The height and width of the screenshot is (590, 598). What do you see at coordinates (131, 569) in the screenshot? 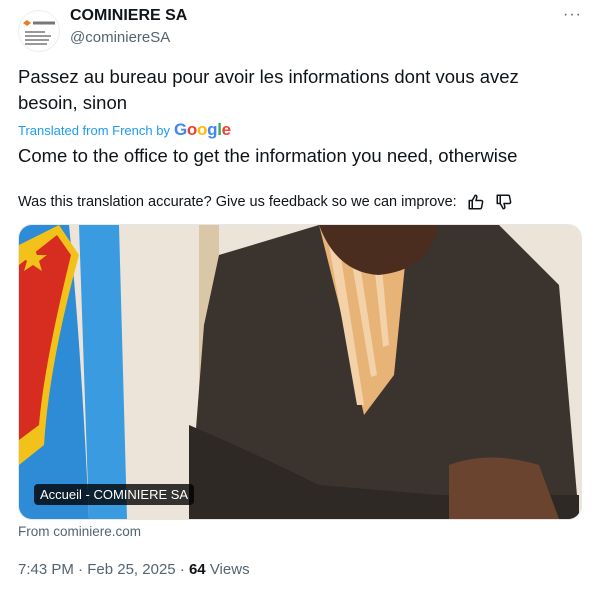
I see `tweet-date: Feb 25, 2025` at bounding box center [131, 569].